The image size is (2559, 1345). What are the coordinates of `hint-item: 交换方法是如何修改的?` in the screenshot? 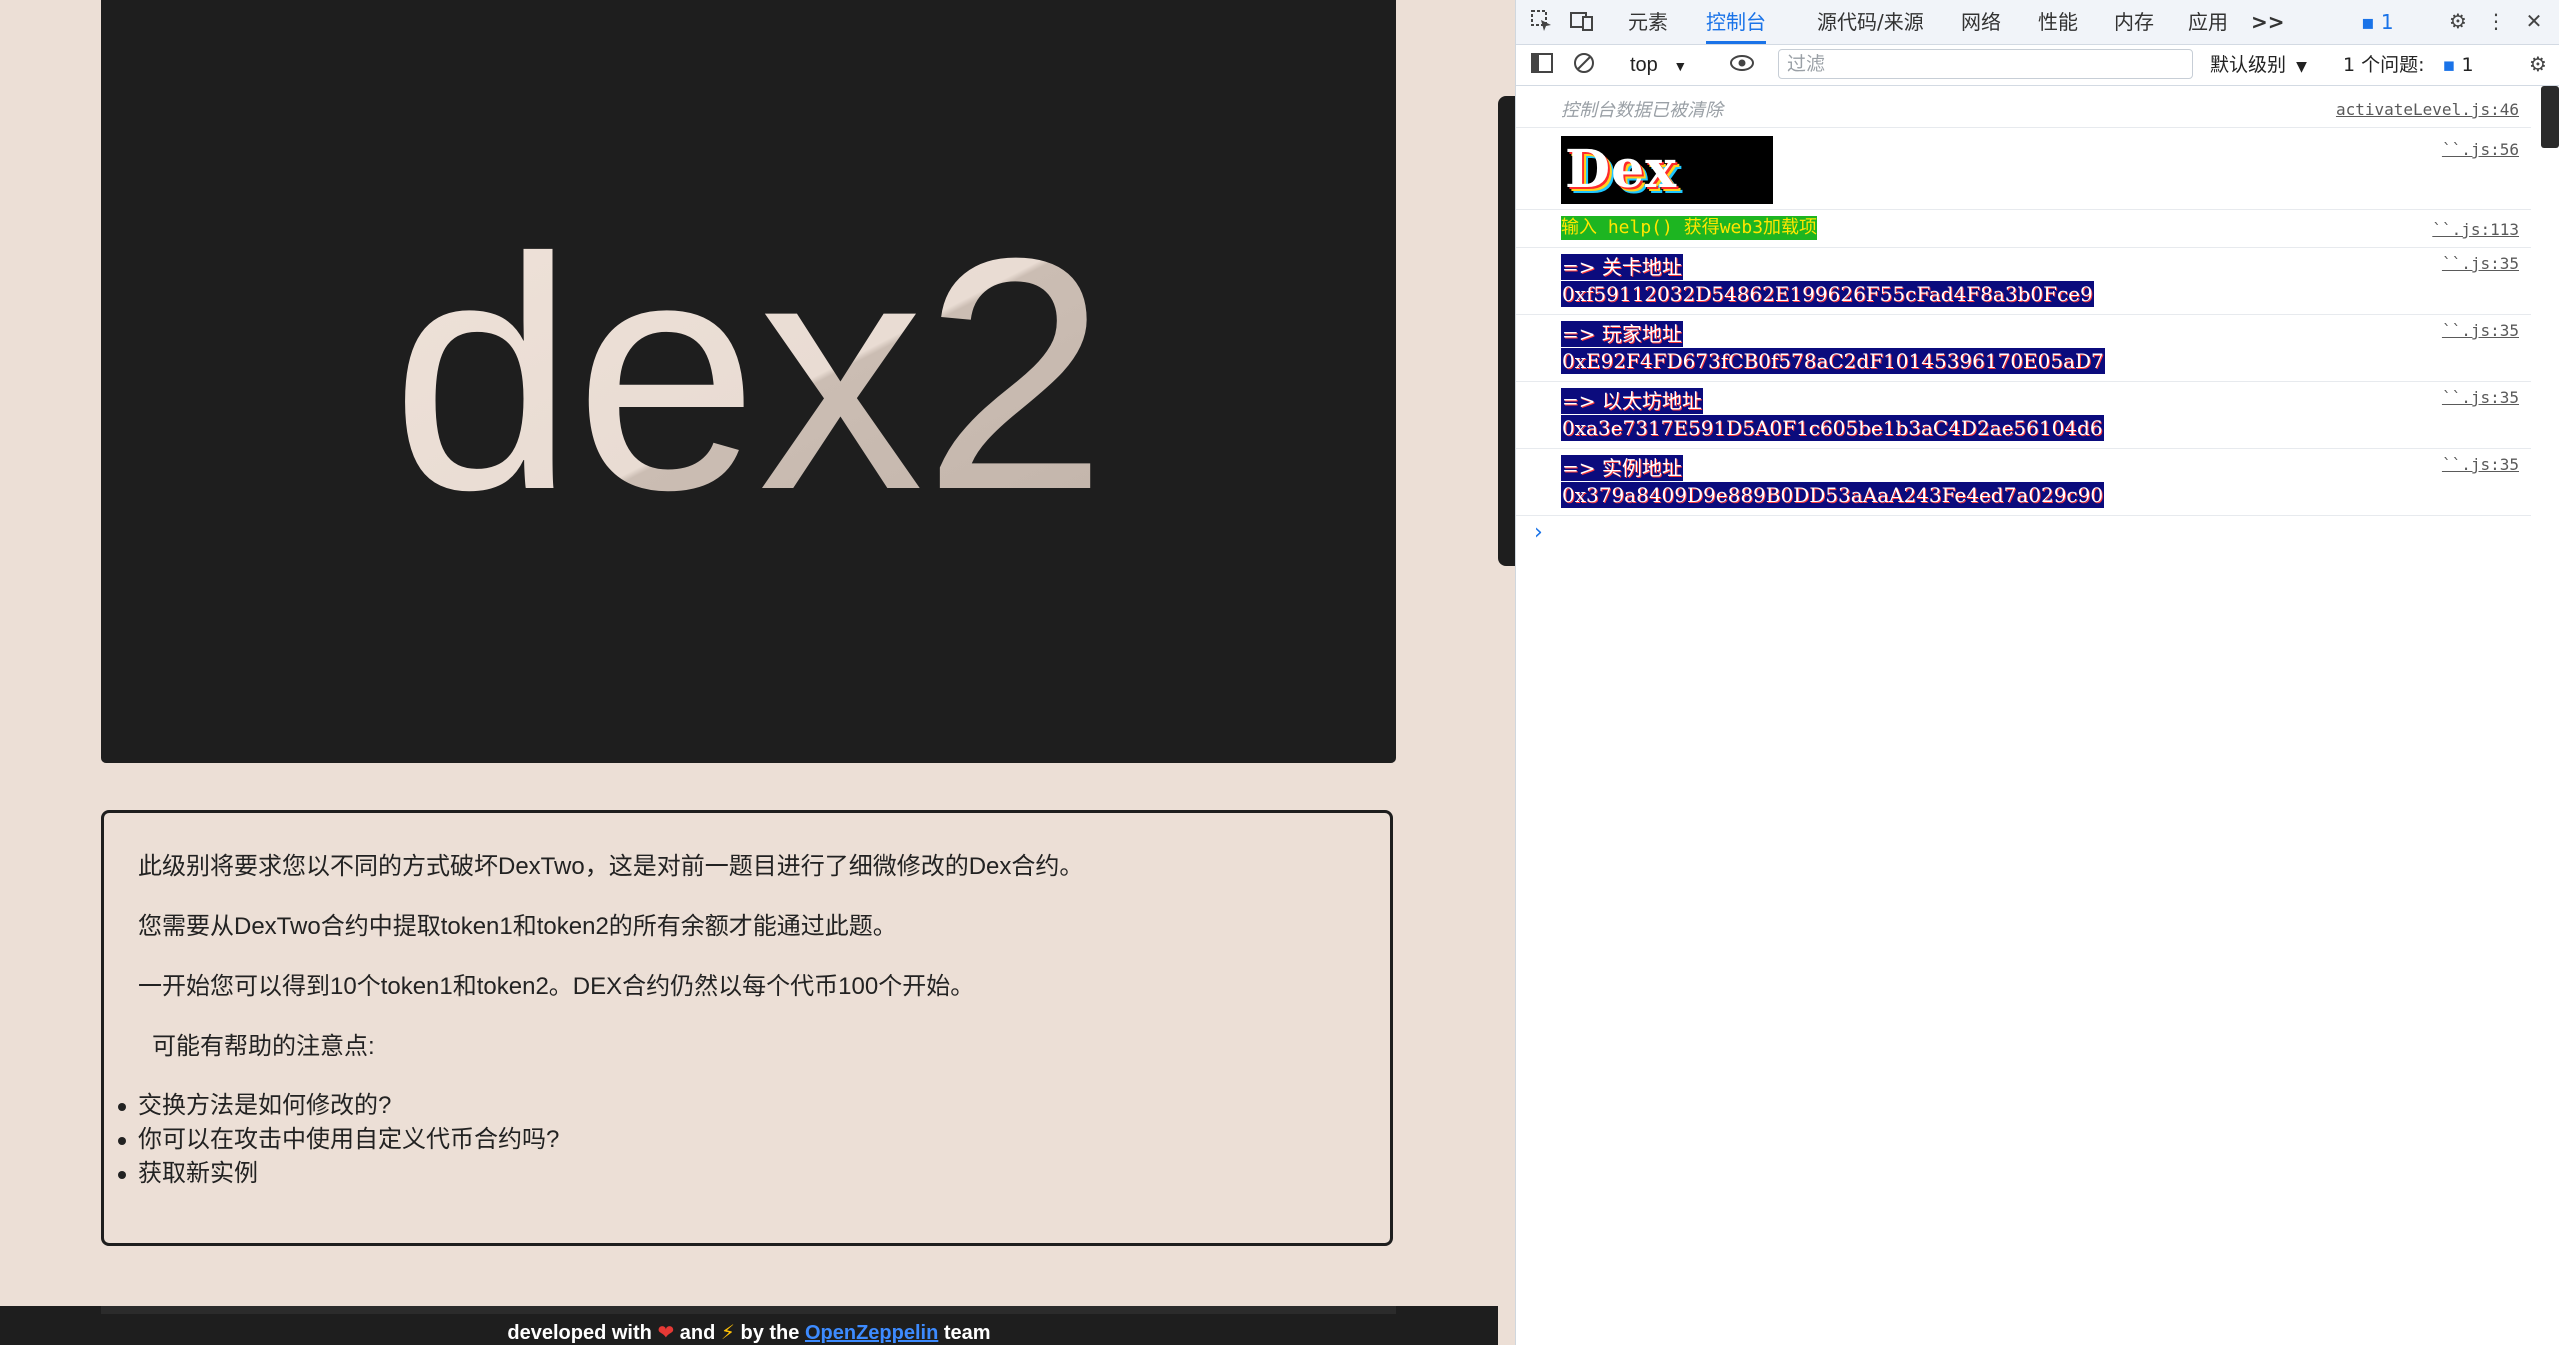 It's located at (737, 1106).